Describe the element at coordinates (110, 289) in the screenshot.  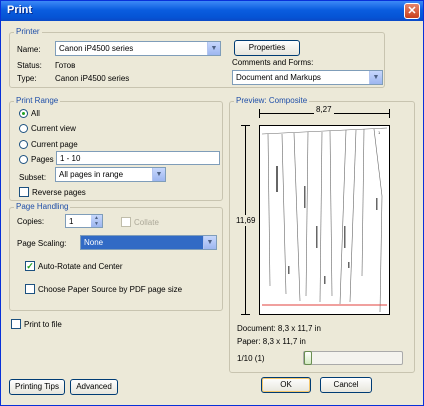
I see `paper-source-label: Choose Paper Source by PDF page size` at that location.